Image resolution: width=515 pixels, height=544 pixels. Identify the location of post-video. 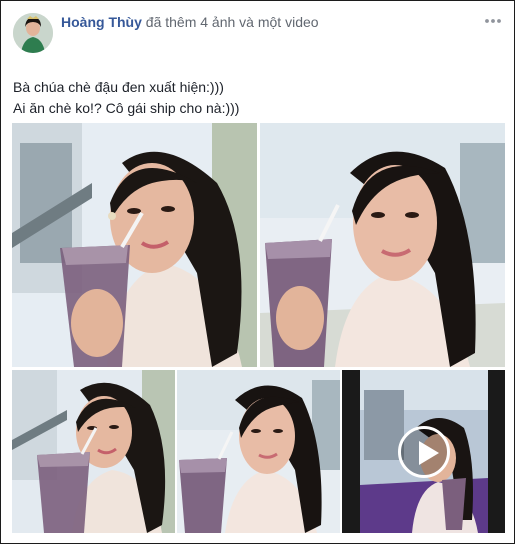
(423, 451).